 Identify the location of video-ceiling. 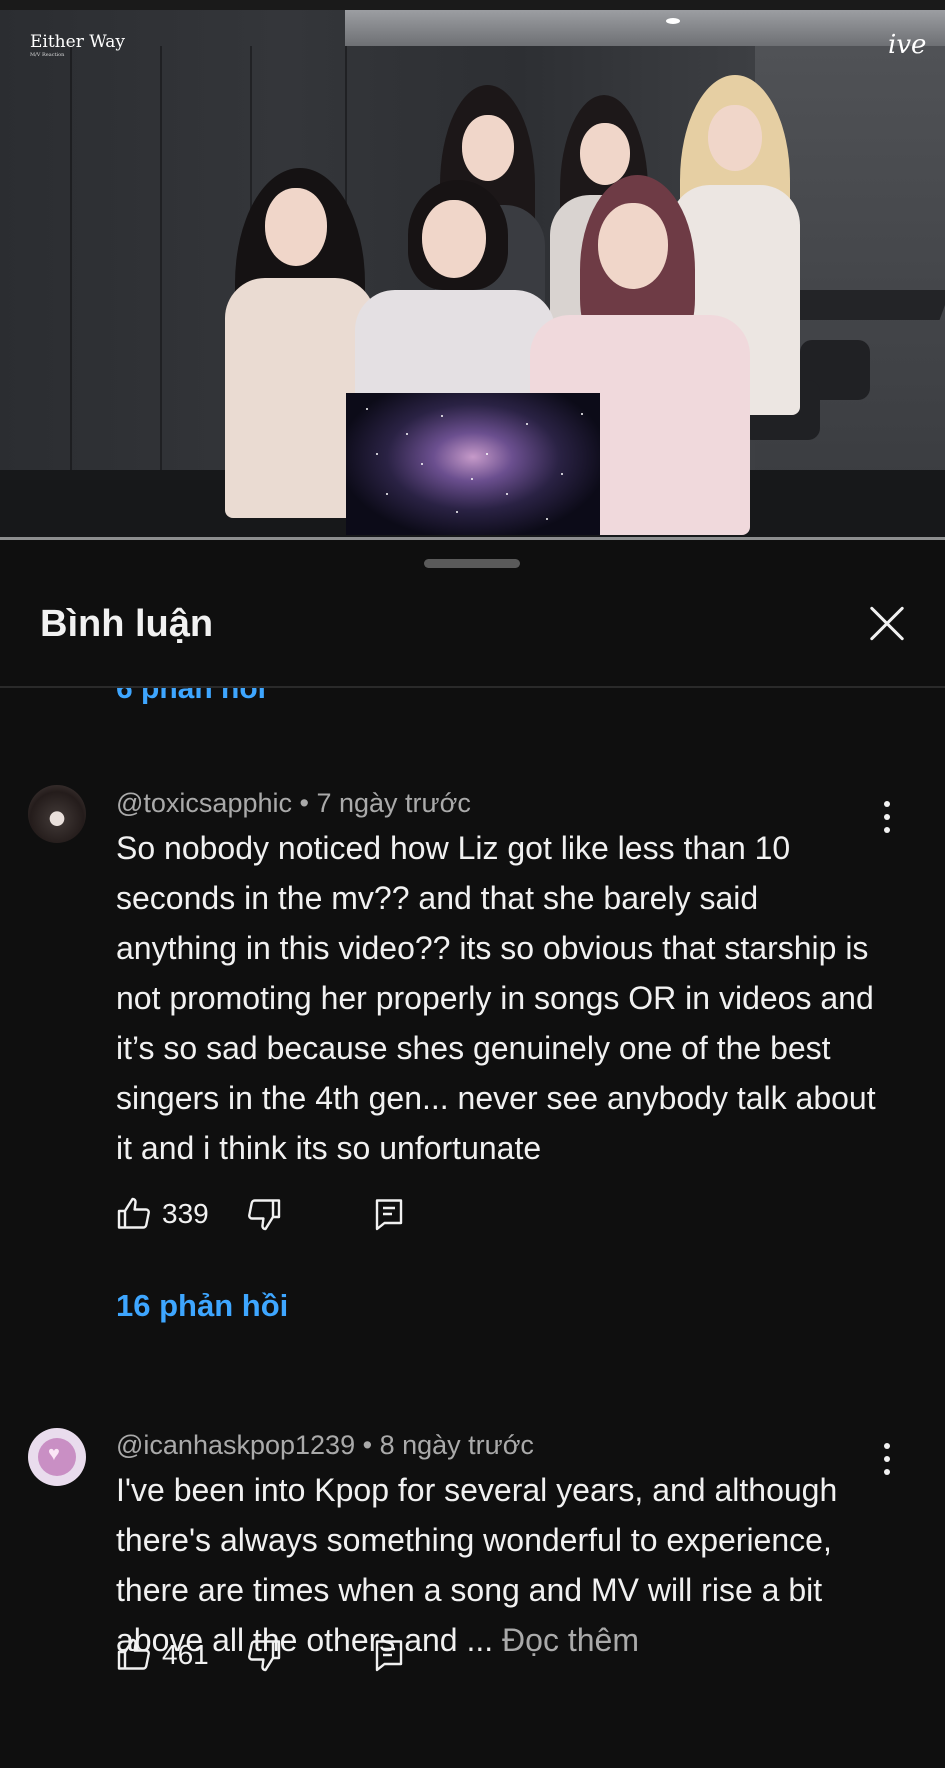
(645, 28).